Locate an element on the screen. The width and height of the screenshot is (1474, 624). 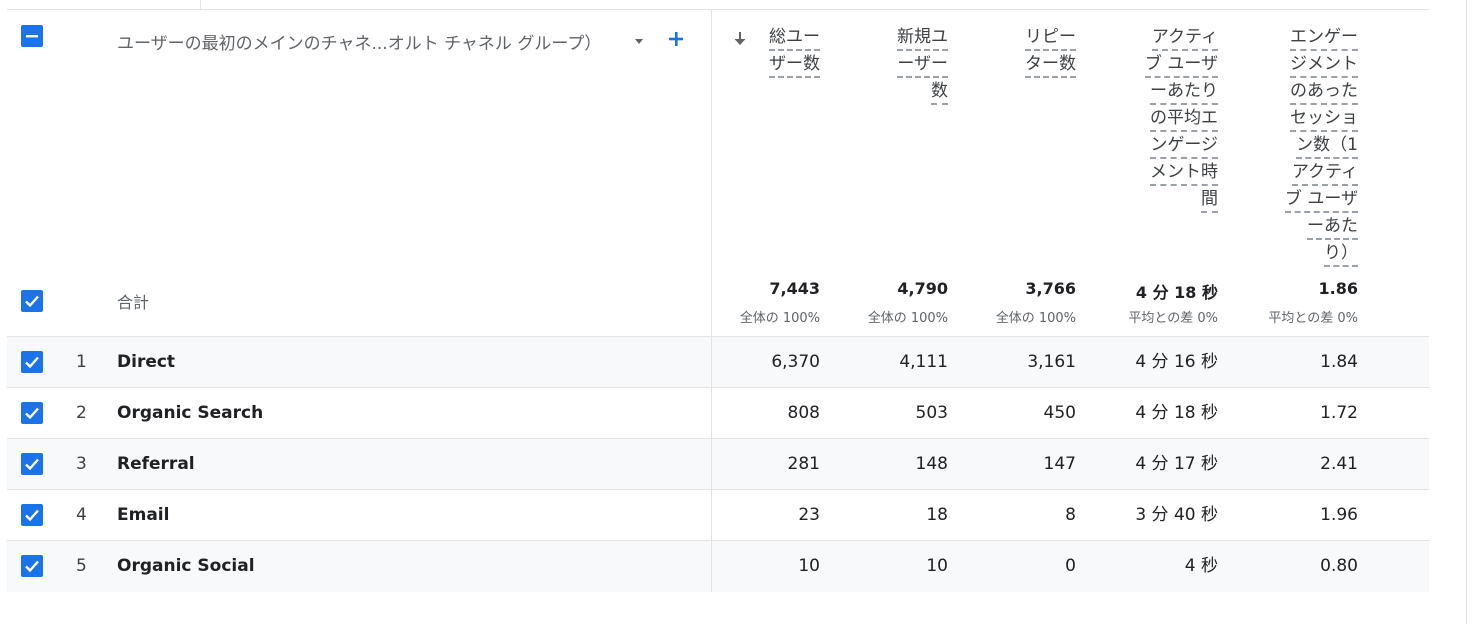
total-value: 7,443 is located at coordinates (794, 288).